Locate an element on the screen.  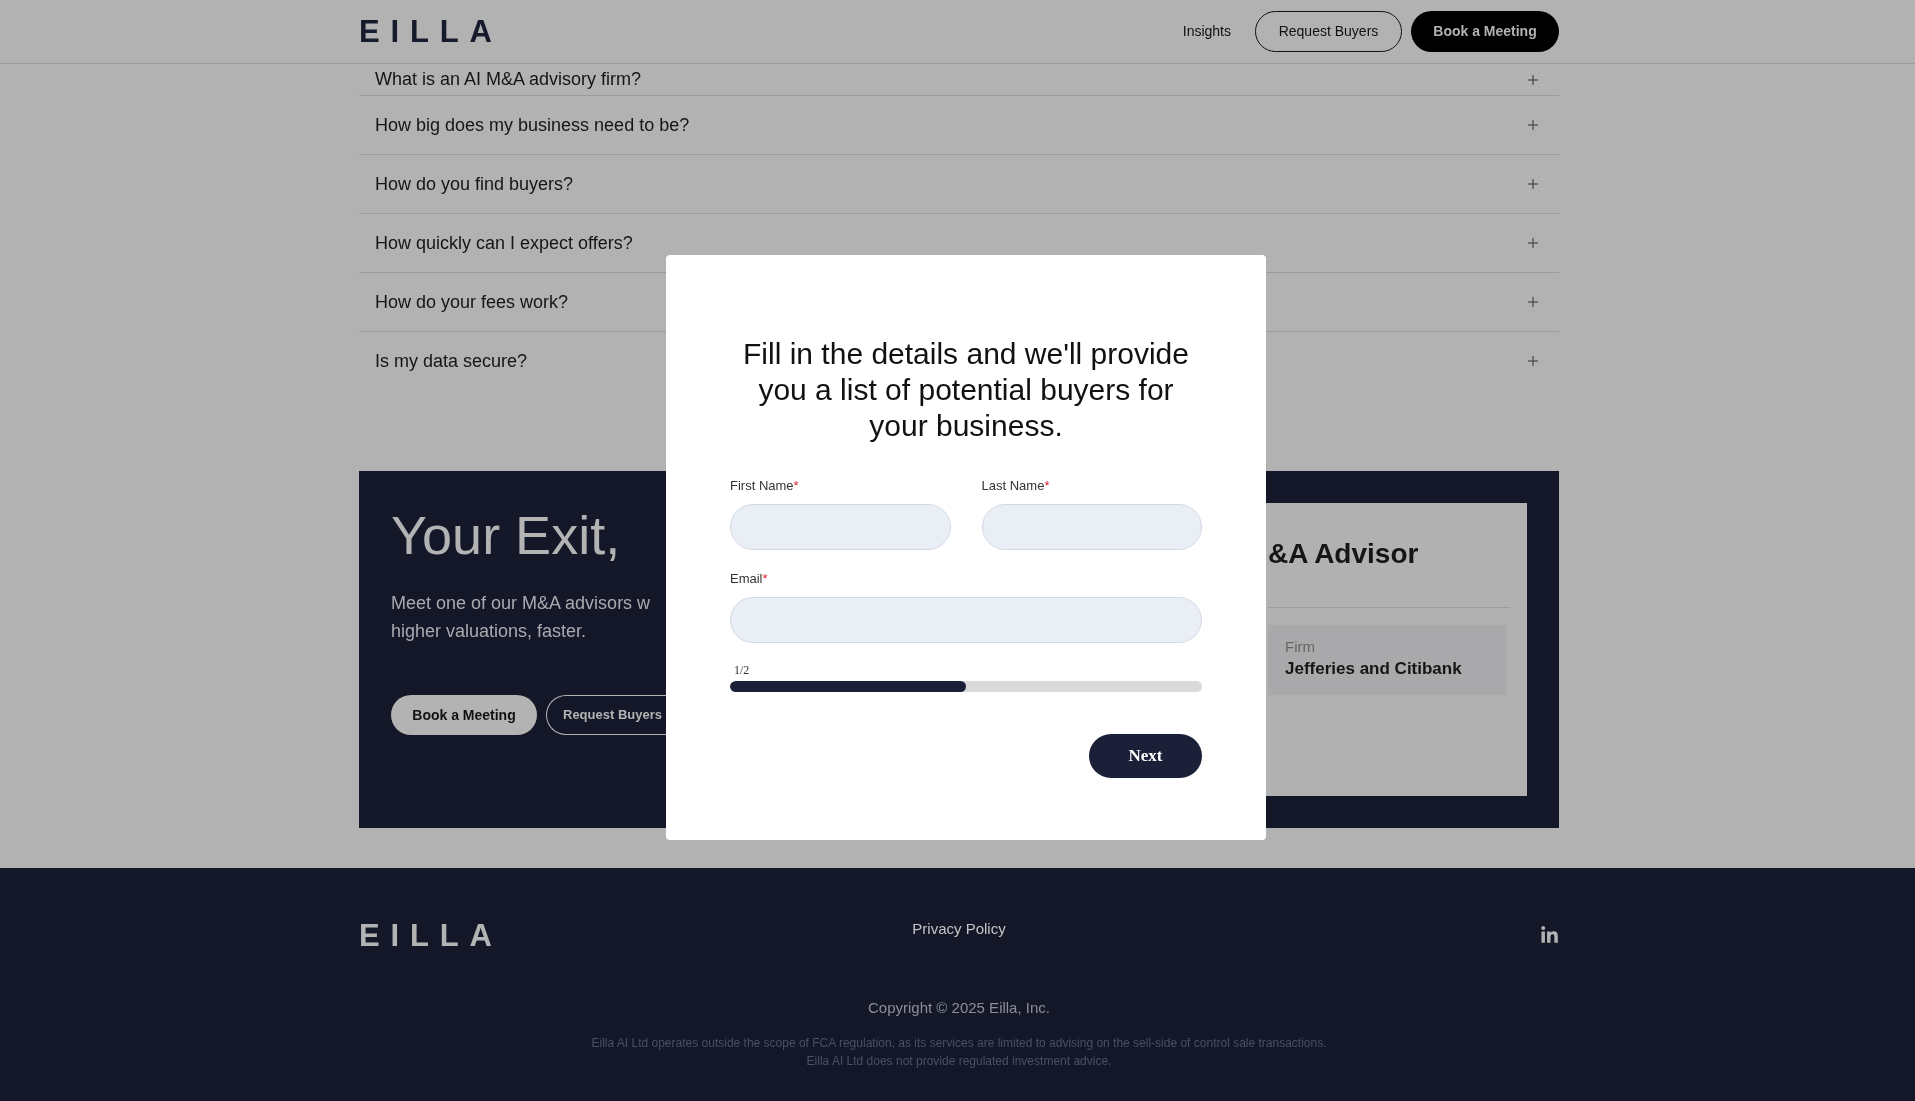
nav-link: Insights is located at coordinates (1206, 31).